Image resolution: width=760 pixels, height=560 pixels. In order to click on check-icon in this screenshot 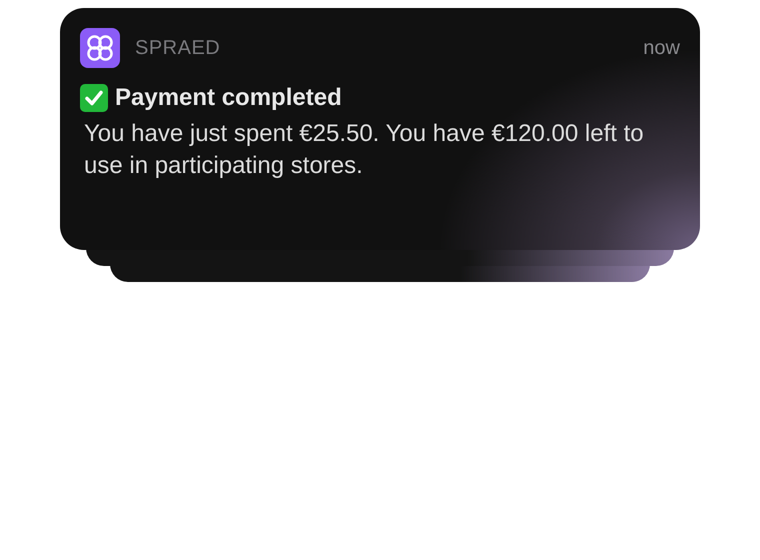, I will do `click(94, 98)`.